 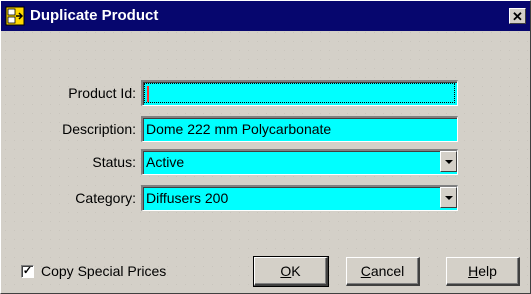 I want to click on help-label-rest: elp, so click(x=487, y=271).